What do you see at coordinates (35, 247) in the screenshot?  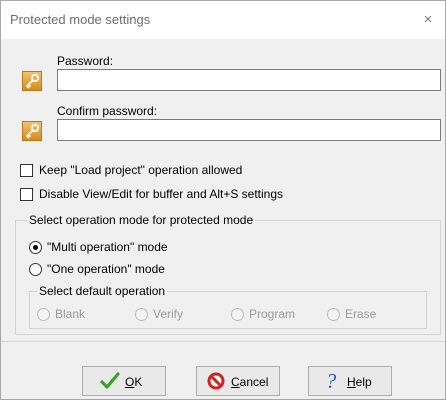 I see `multi-operation-radio` at bounding box center [35, 247].